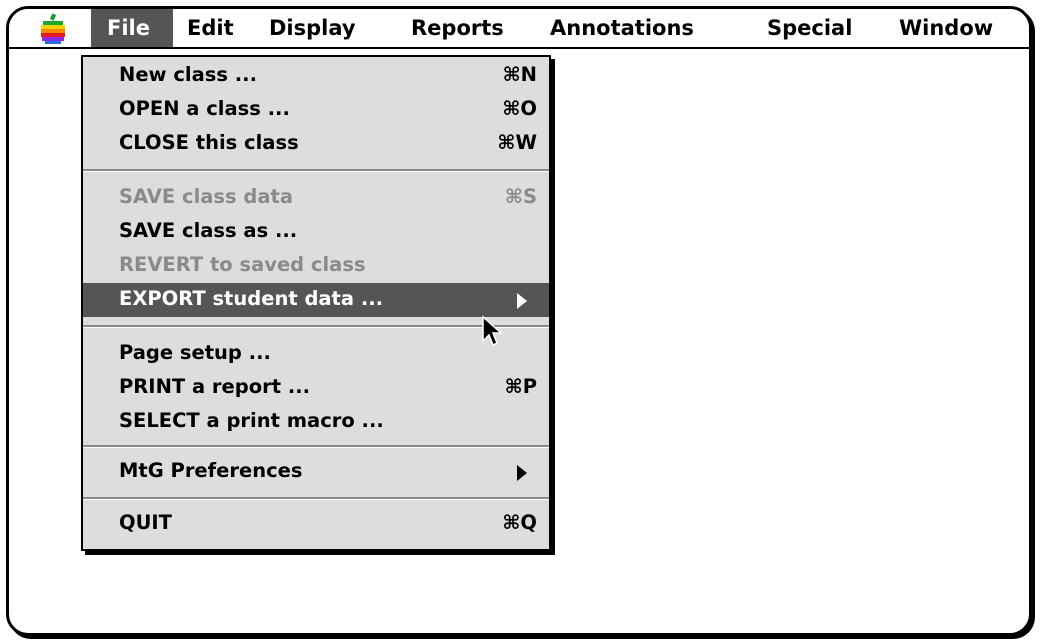  Describe the element at coordinates (519, 522) in the screenshot. I see `shortcut-label: ⌘Q` at that location.